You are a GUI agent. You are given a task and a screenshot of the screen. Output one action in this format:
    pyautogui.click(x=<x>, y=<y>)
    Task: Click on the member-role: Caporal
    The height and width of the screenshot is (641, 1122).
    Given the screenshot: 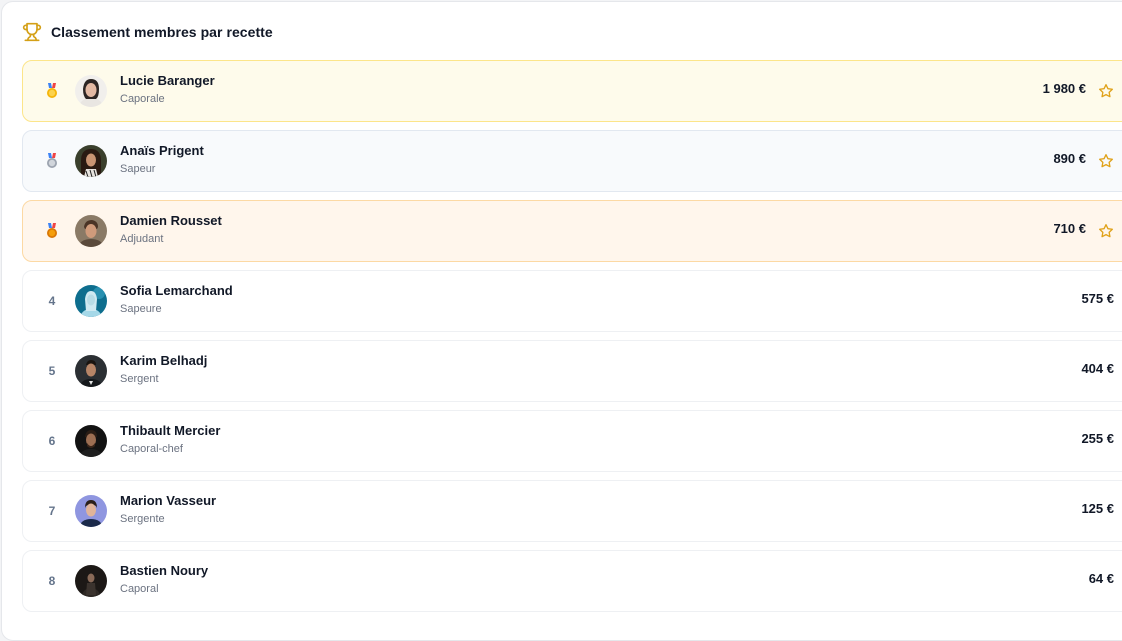 What is the action you would take?
    pyautogui.click(x=139, y=589)
    